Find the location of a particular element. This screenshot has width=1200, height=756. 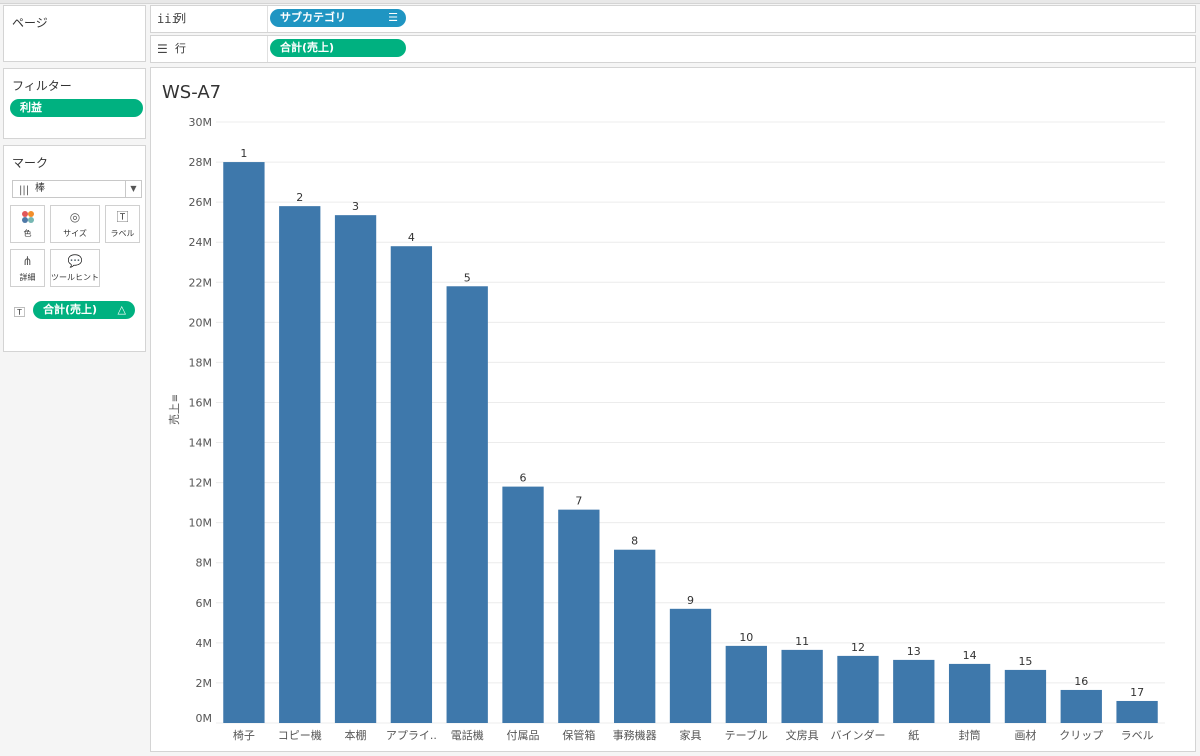

bar-data-label: 15 is located at coordinates (1025, 661).